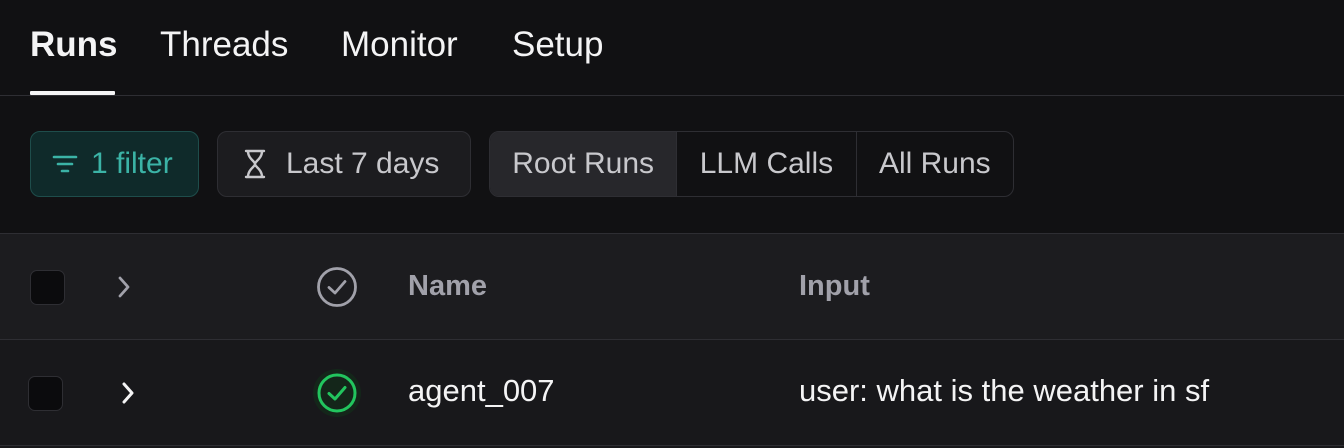  What do you see at coordinates (583, 164) in the screenshot?
I see `segment-root-runs: Root Runs` at bounding box center [583, 164].